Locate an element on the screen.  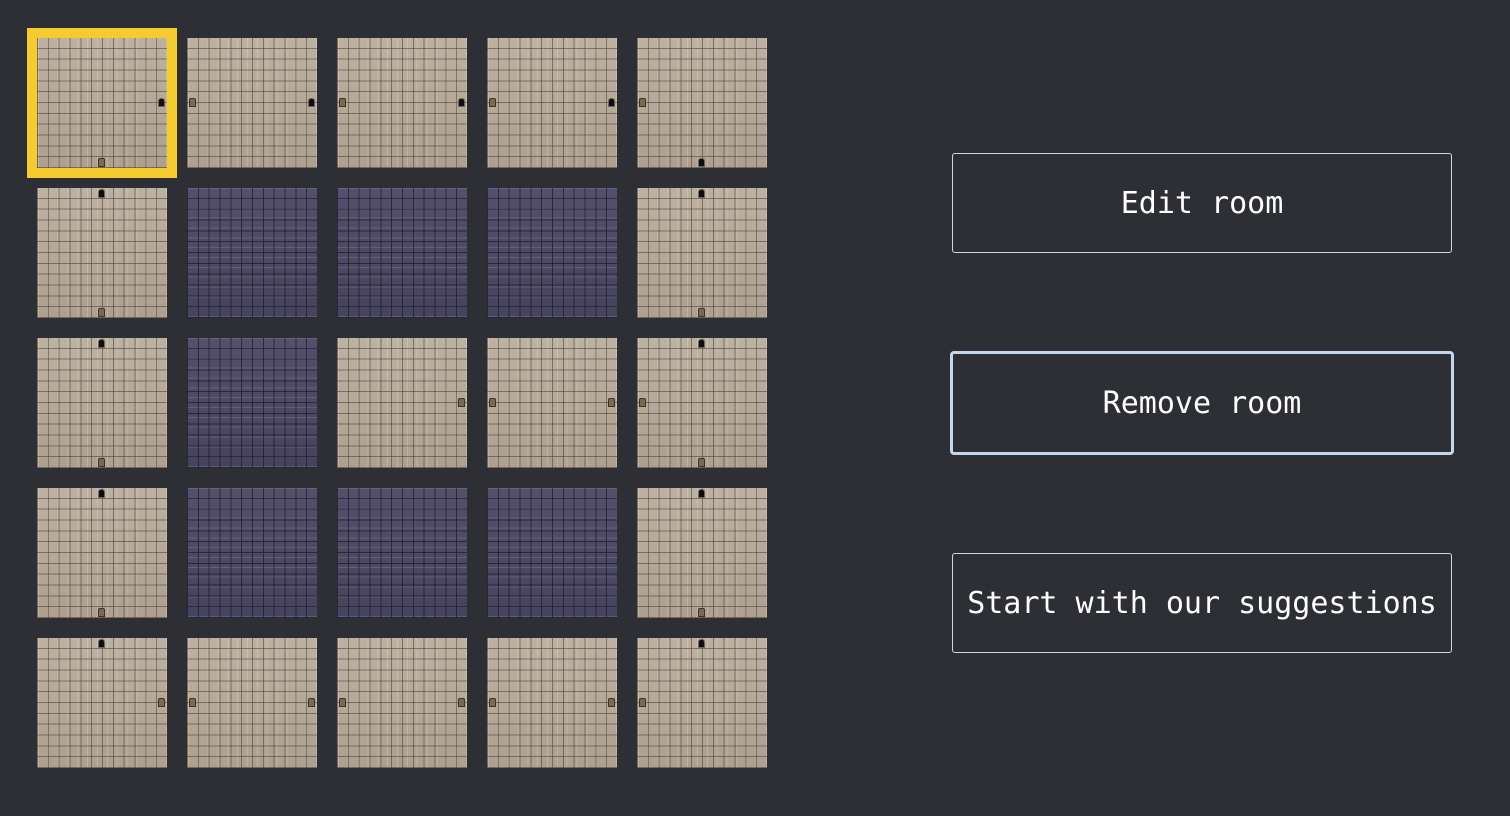
remove-room-button: Remove room is located at coordinates (1202, 403).